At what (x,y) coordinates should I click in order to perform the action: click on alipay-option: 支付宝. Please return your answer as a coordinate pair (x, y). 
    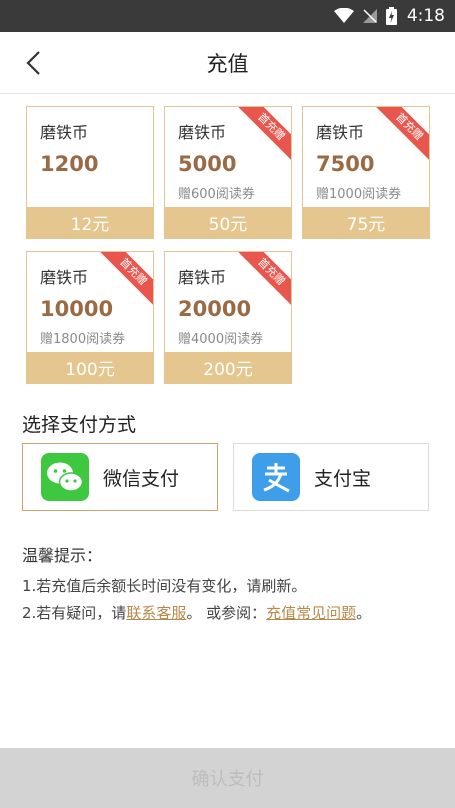
    Looking at the image, I should click on (331, 477).